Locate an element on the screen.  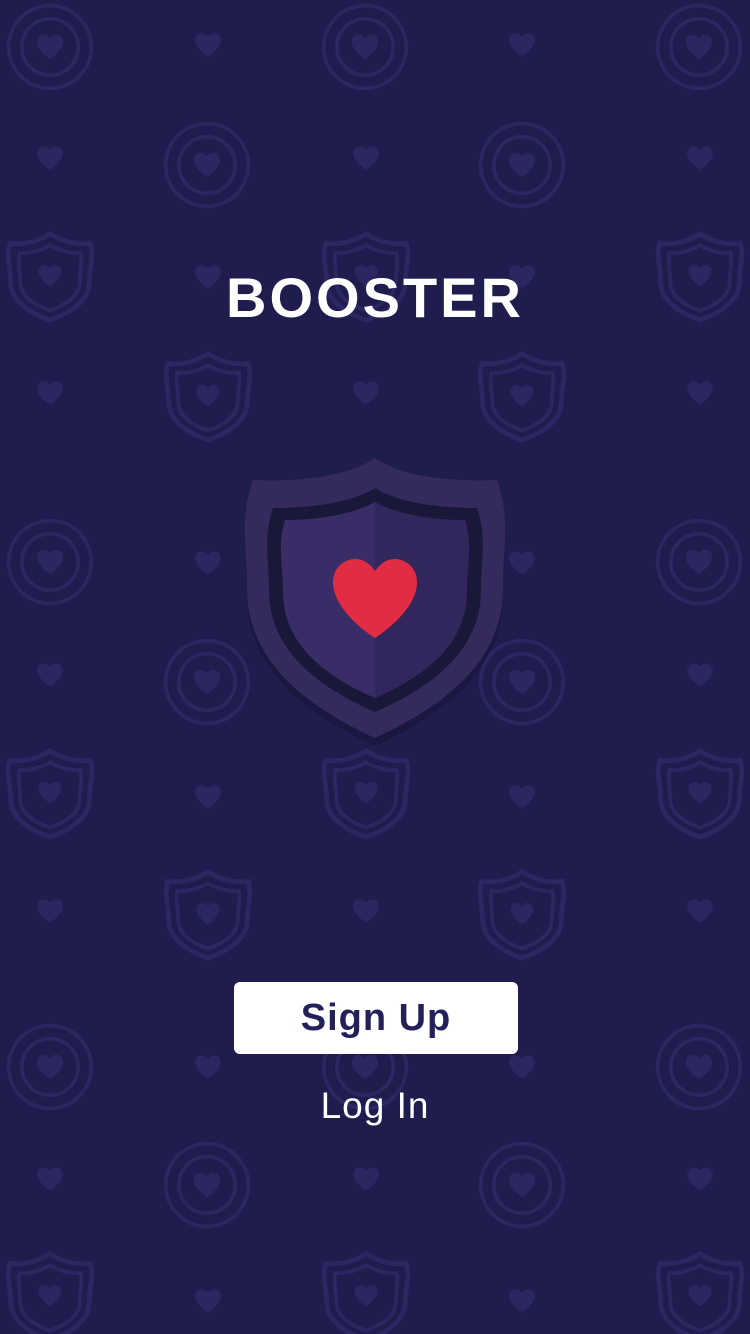
signup-button: Sign Up is located at coordinates (376, 1018).